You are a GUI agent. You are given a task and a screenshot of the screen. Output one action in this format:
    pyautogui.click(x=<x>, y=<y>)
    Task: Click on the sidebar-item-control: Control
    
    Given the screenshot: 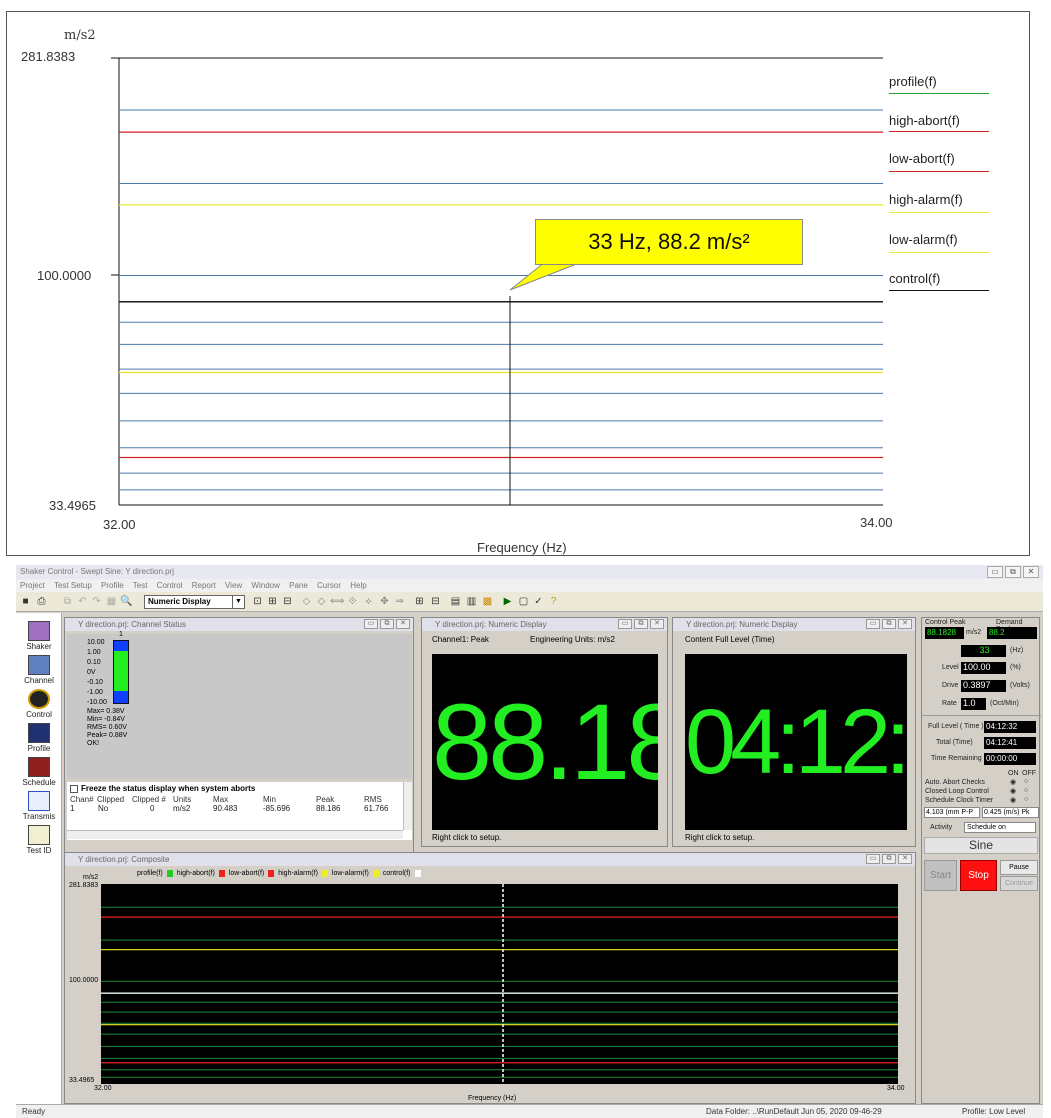 What is the action you would take?
    pyautogui.click(x=39, y=704)
    